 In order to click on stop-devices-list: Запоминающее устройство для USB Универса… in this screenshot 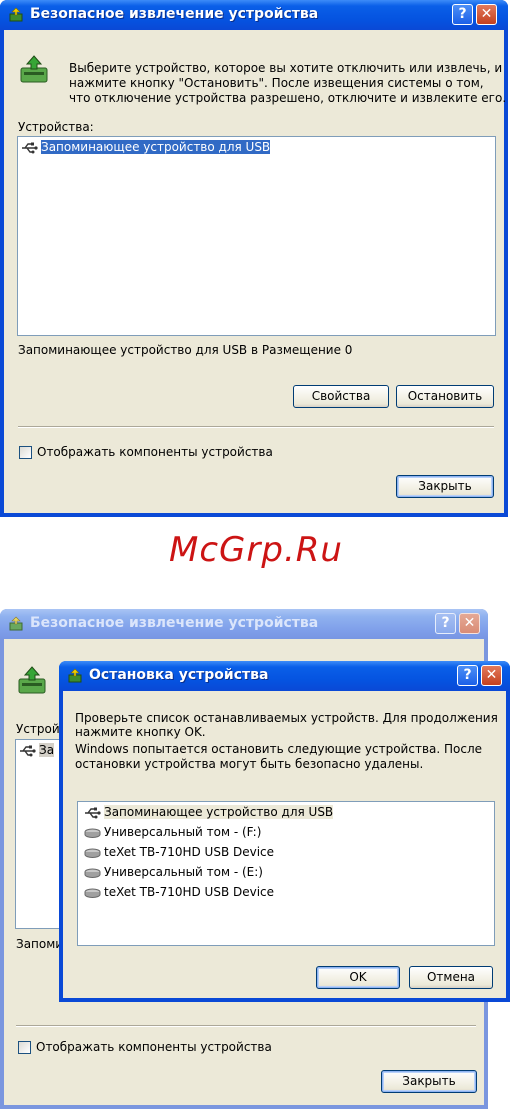, I will do `click(286, 873)`.